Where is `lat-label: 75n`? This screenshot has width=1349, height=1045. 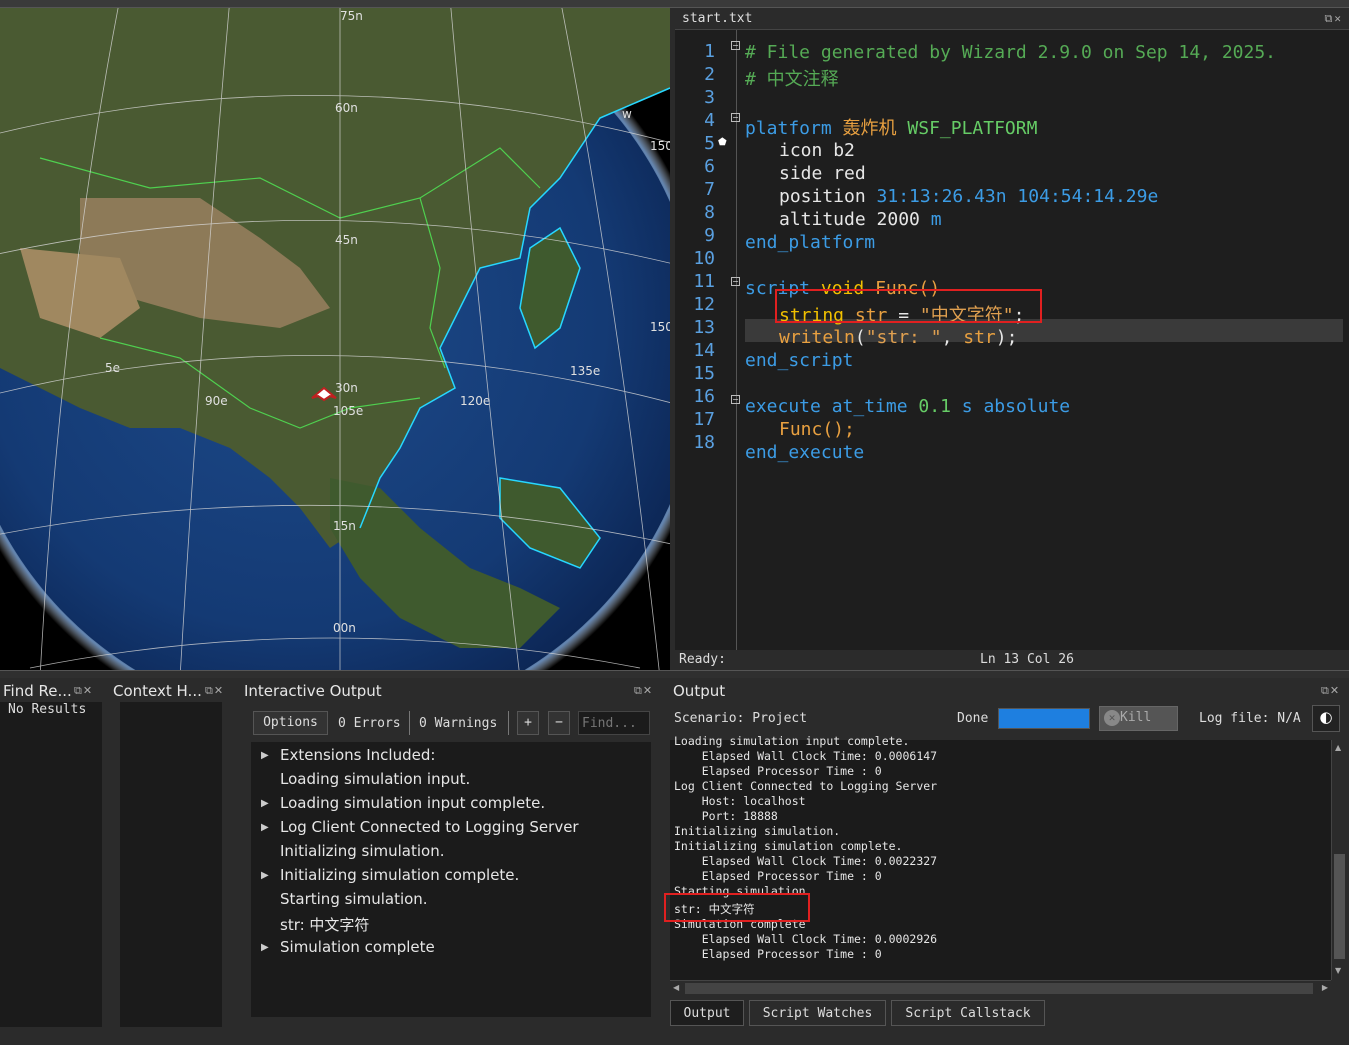 lat-label: 75n is located at coordinates (351, 16).